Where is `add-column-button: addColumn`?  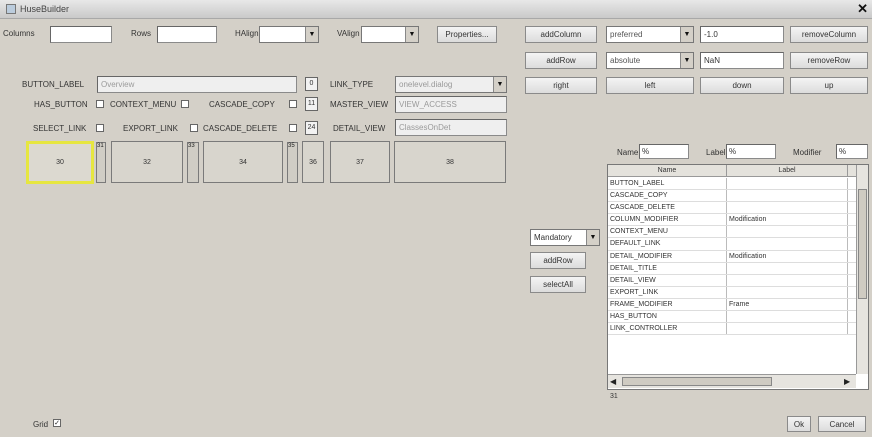
add-column-button: addColumn is located at coordinates (561, 34).